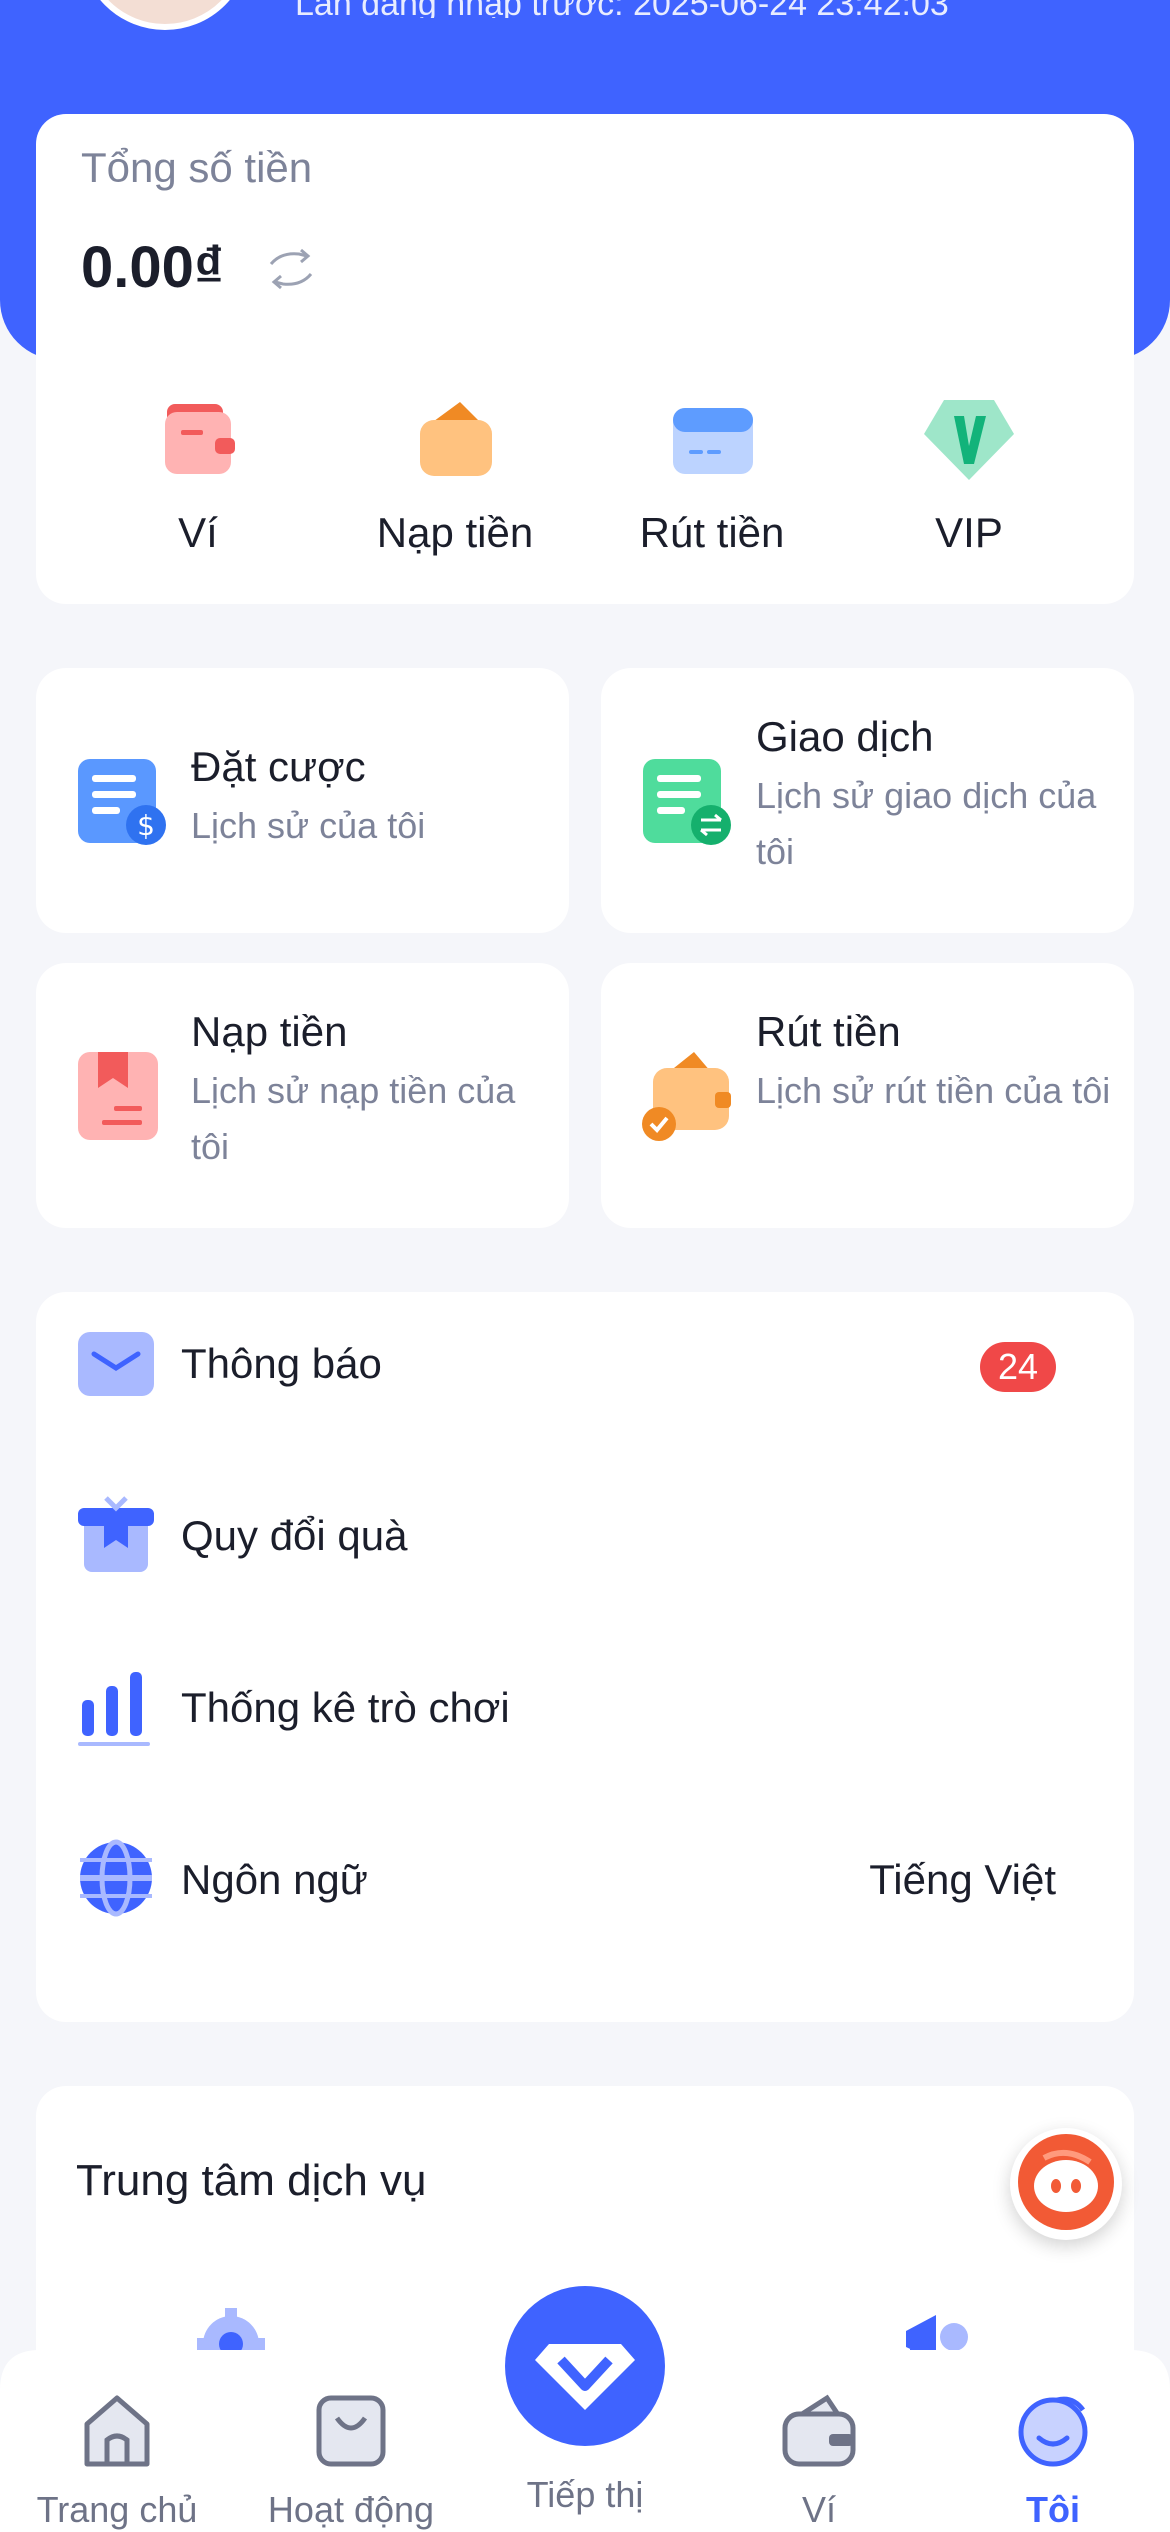  I want to click on shopping-bag-icon, so click(351, 2431).